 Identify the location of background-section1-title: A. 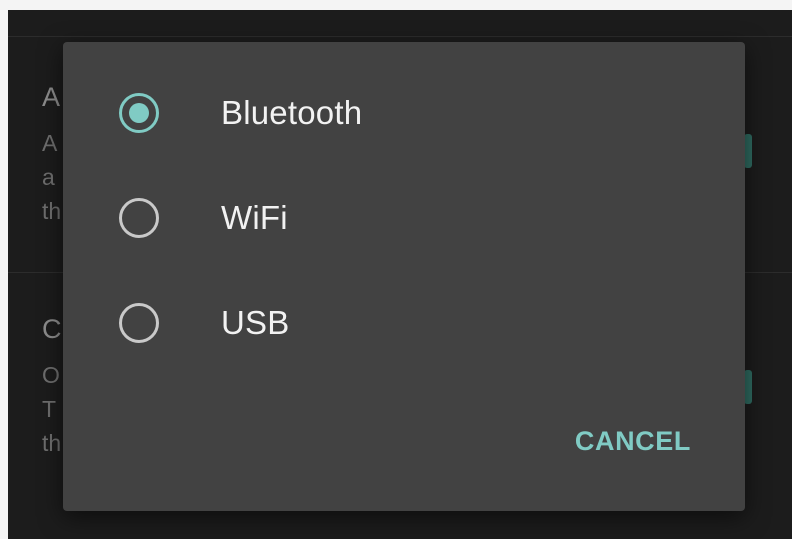
(51, 97).